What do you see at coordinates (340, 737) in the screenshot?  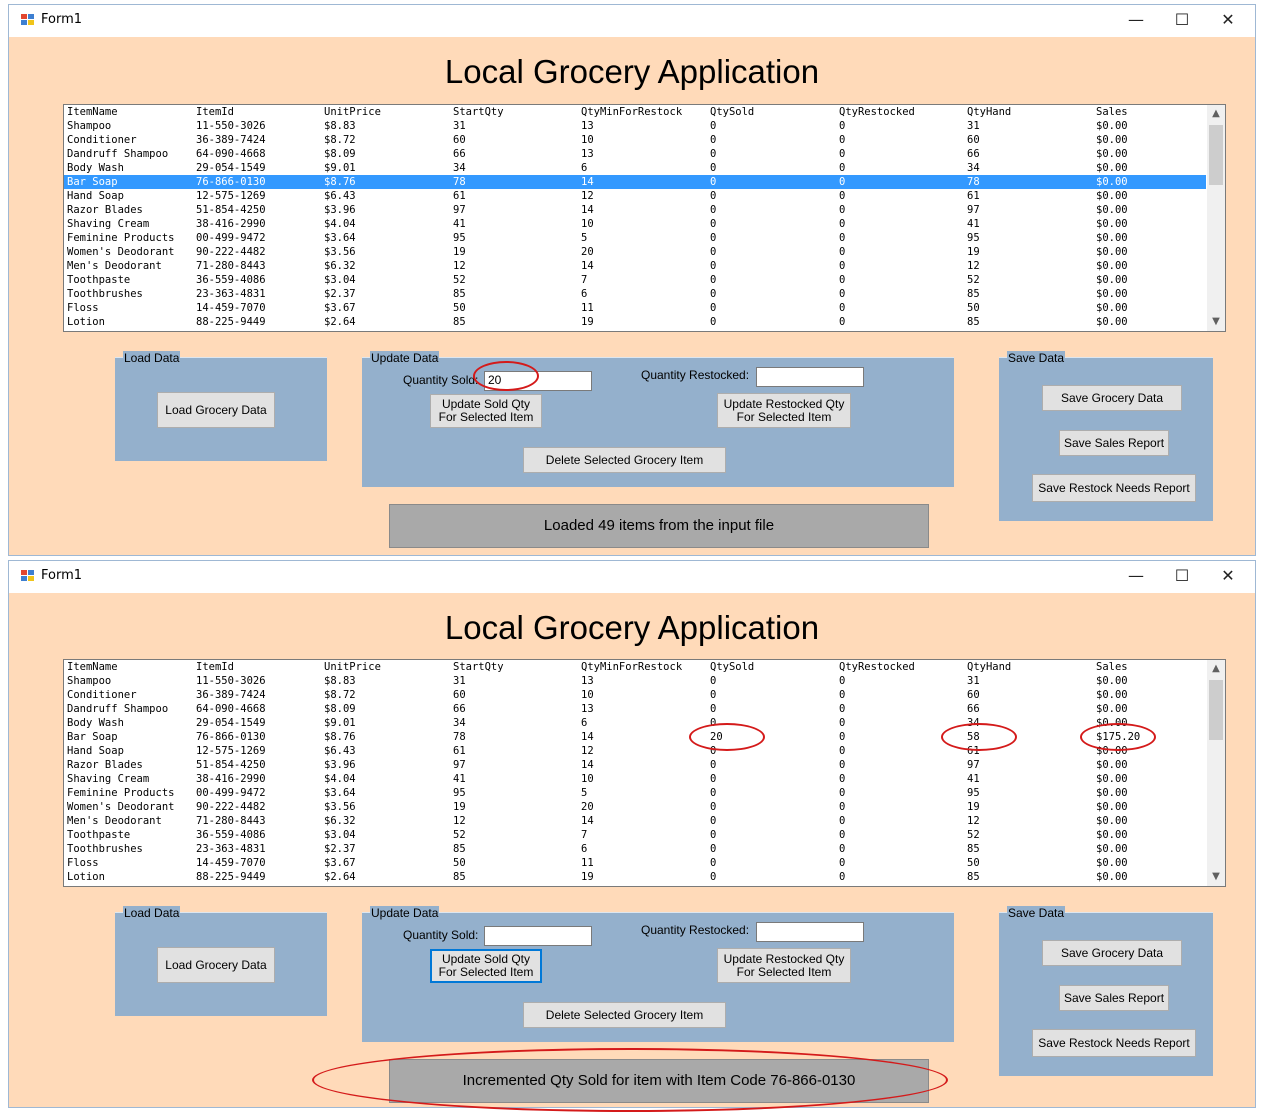 I see `cell-unit-price: $8.76` at bounding box center [340, 737].